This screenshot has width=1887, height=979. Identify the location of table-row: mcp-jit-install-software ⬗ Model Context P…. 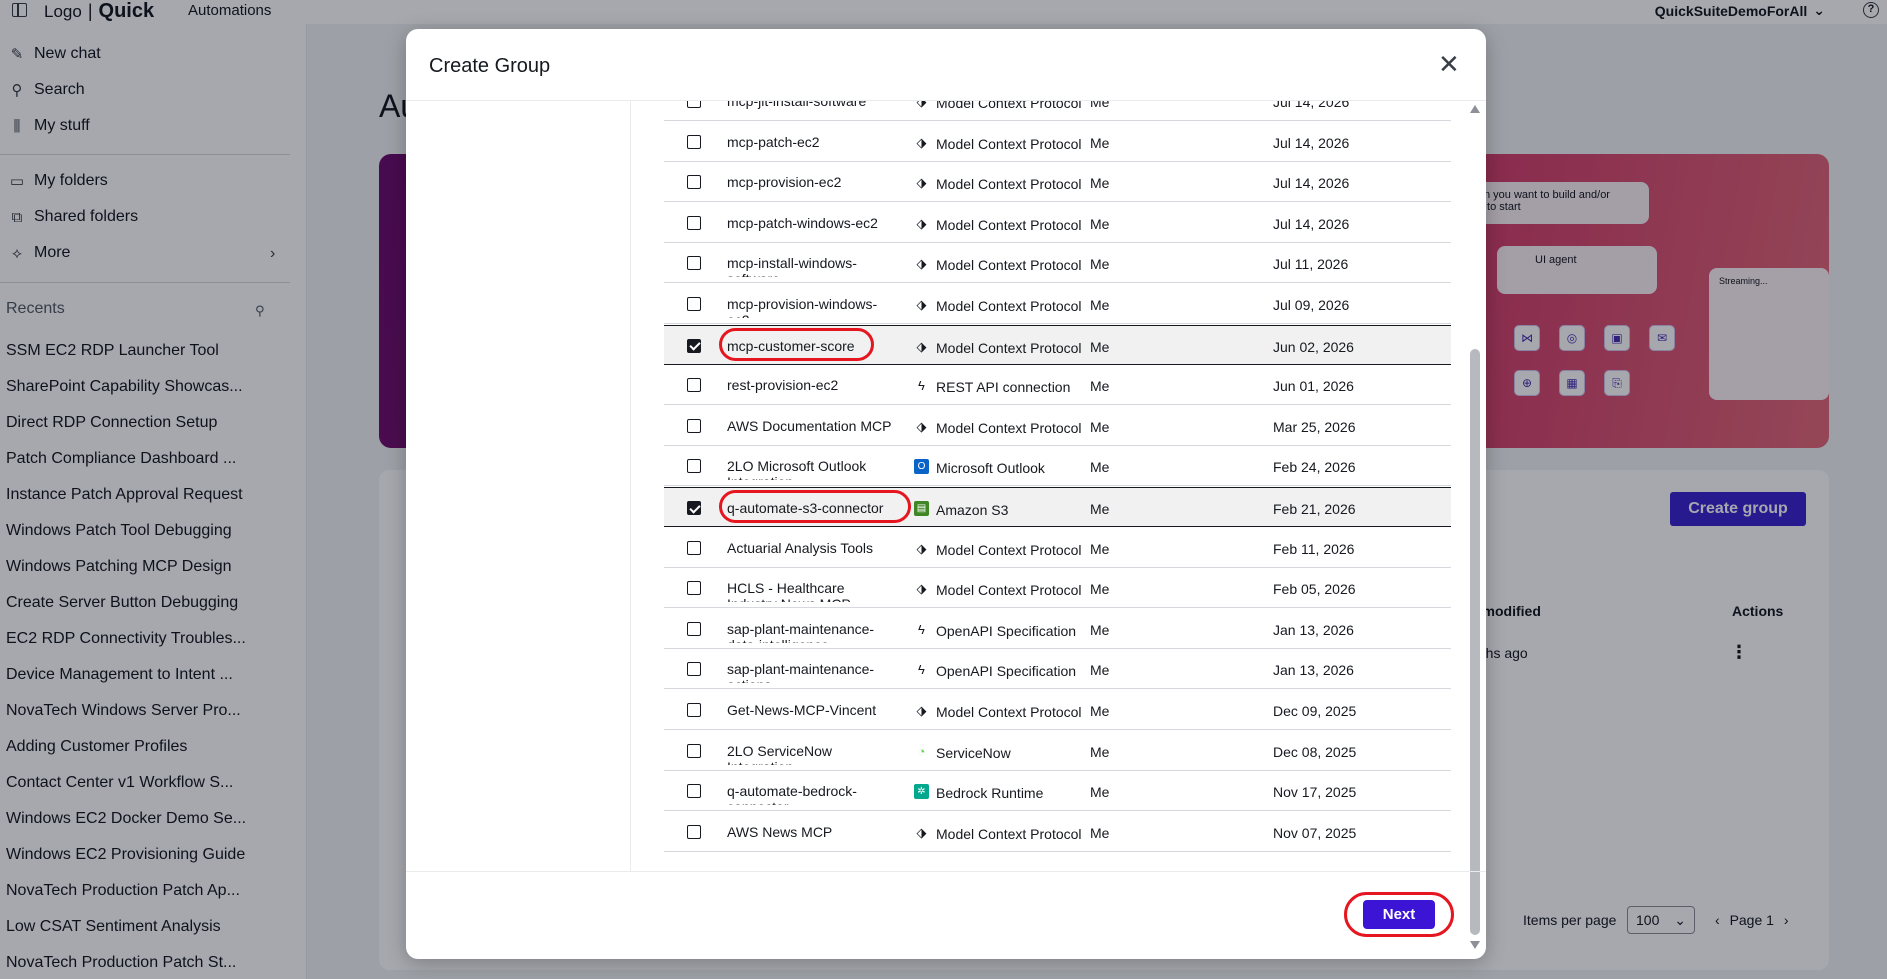
(1057, 111).